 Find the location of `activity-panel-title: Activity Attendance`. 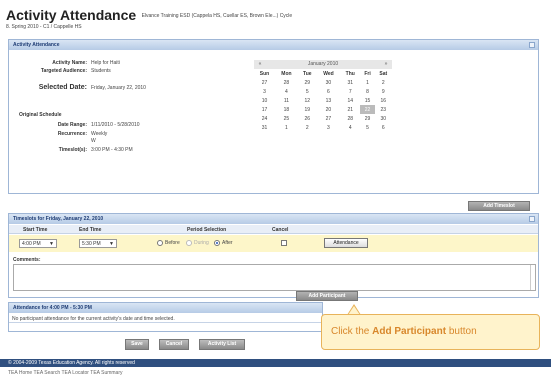

activity-panel-title: Activity Attendance is located at coordinates (36, 45).